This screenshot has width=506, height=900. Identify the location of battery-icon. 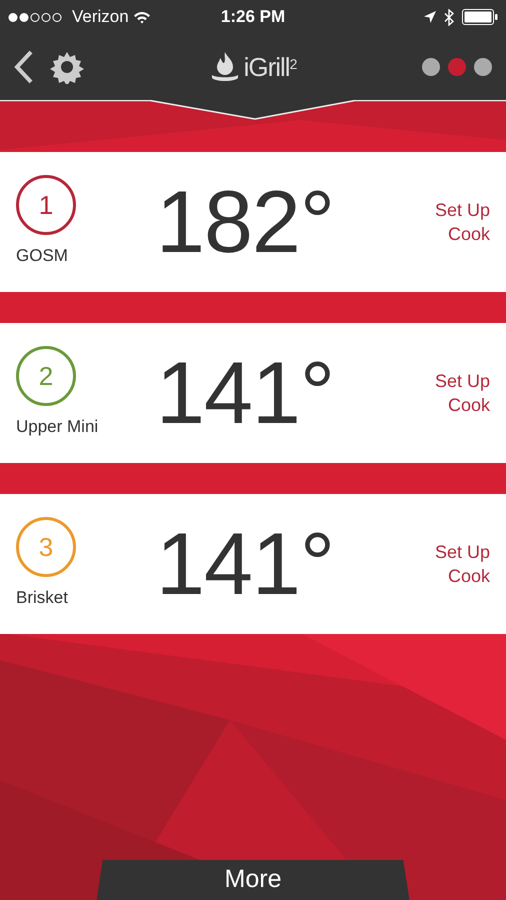
(480, 17).